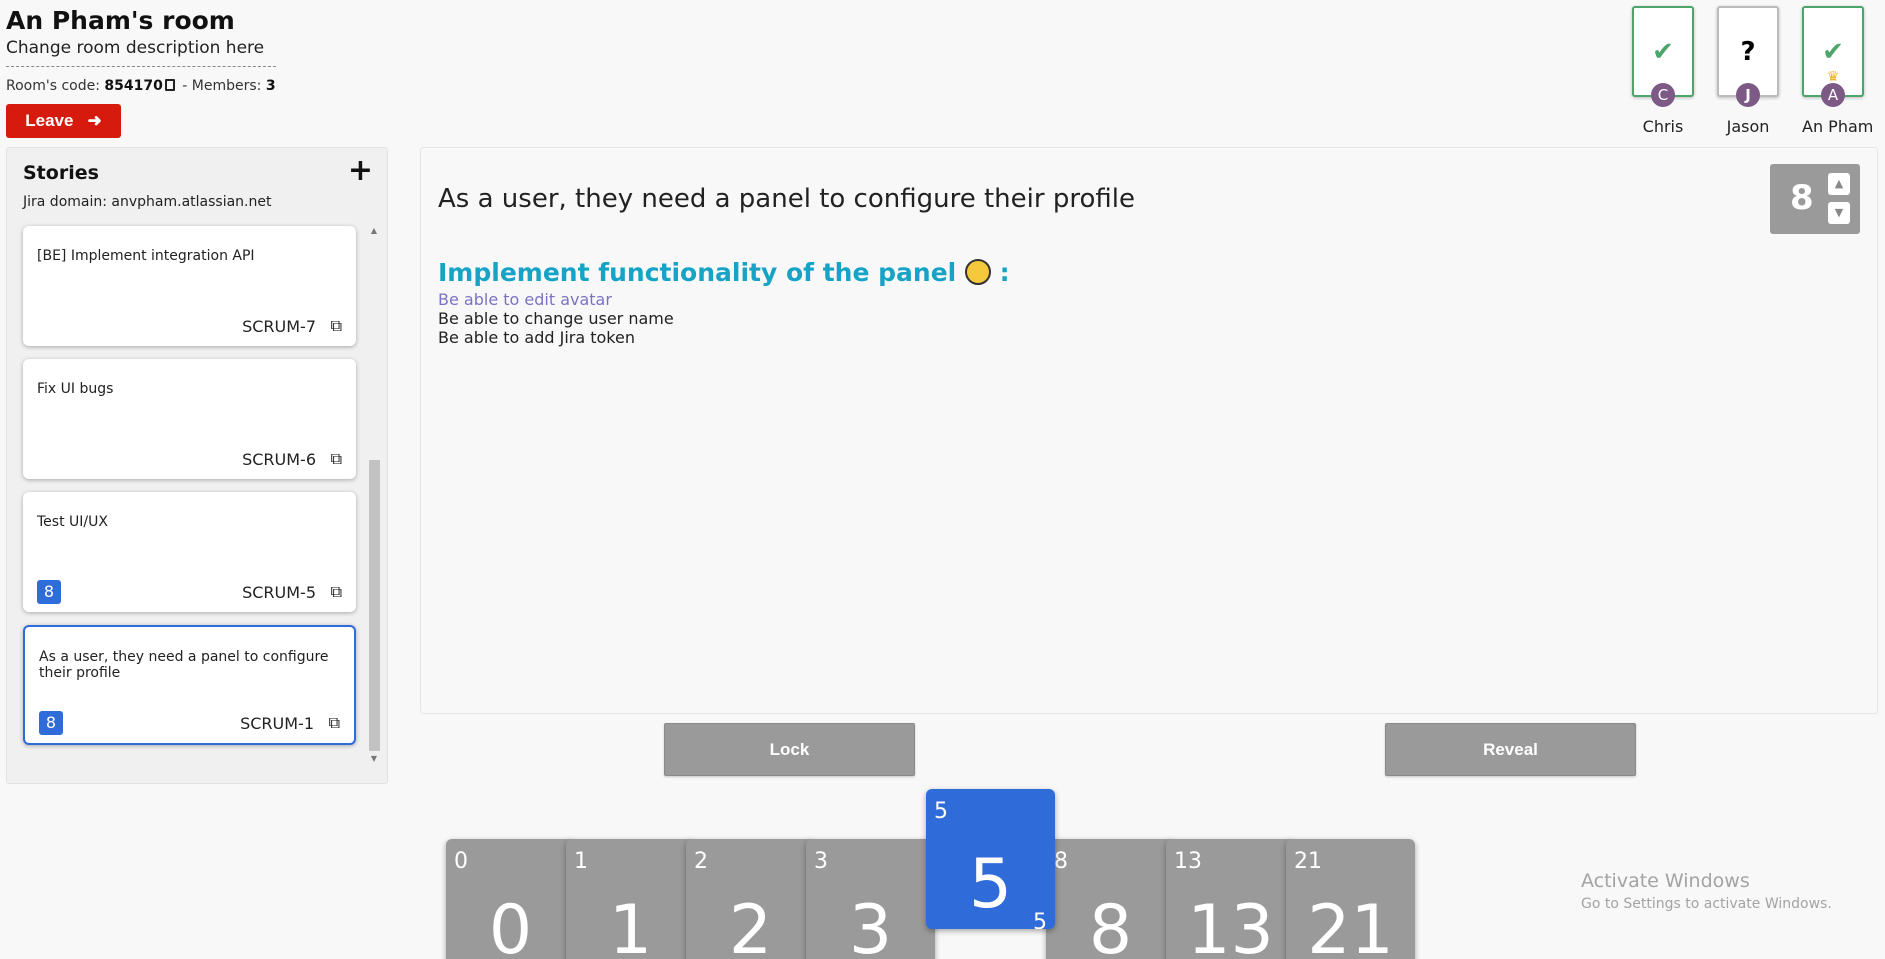 This screenshot has height=959, width=1885. I want to click on reveal-button: Reveal, so click(1510, 749).